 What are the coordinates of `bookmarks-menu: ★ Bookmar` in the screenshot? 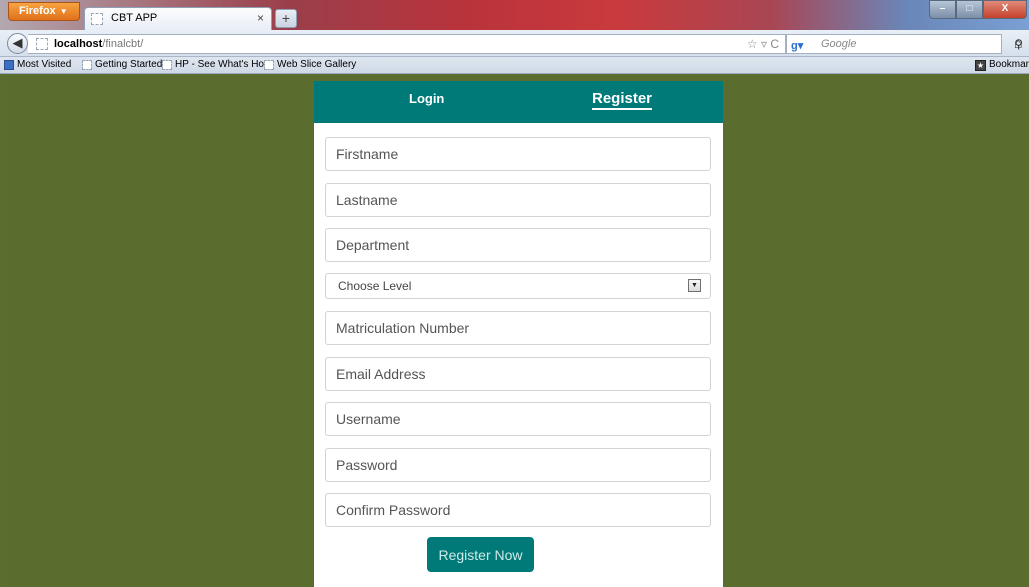 It's located at (1001, 65).